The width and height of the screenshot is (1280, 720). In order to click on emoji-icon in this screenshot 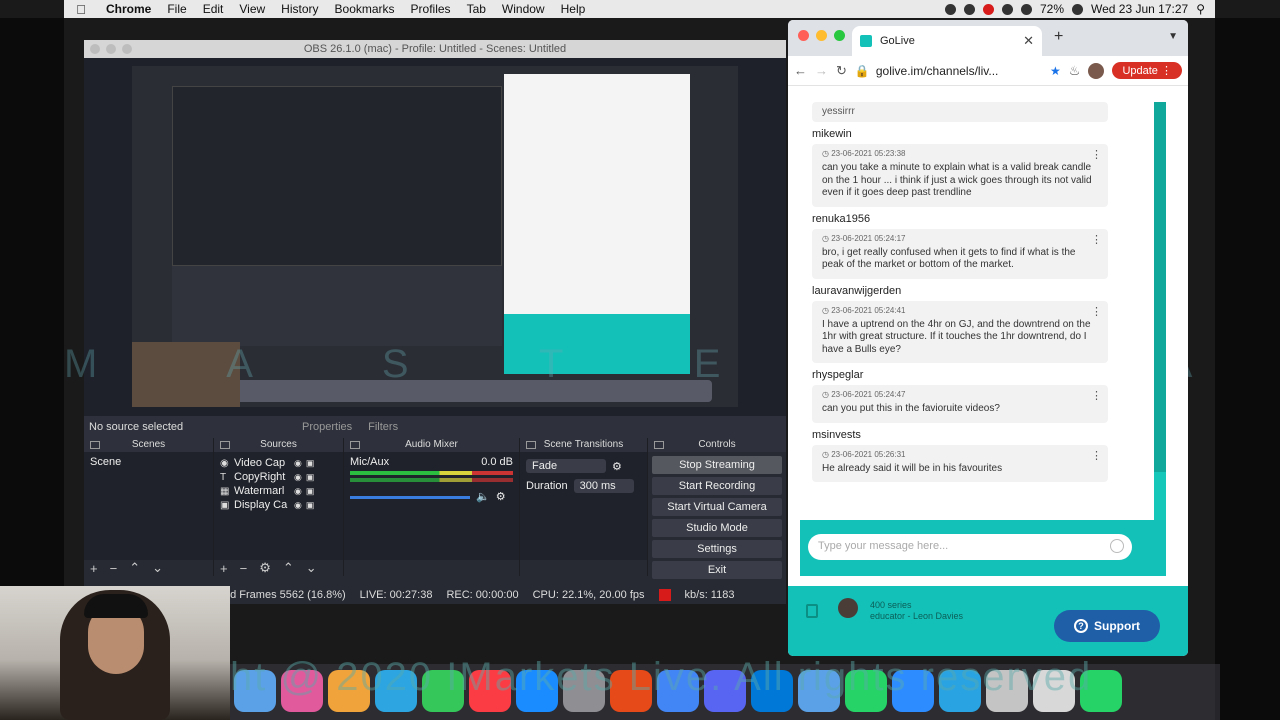, I will do `click(1117, 546)`.